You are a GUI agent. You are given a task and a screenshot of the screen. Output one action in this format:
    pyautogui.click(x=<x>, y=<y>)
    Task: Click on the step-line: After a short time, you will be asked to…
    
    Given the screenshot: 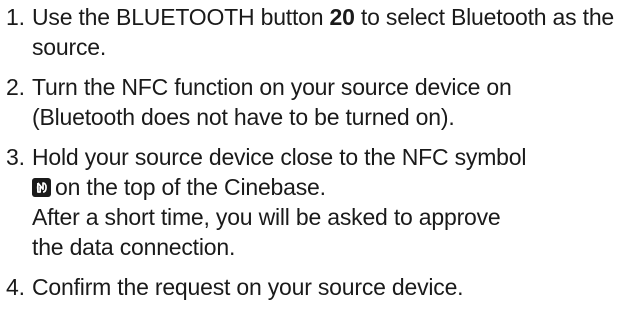 What is the action you would take?
    pyautogui.click(x=266, y=217)
    